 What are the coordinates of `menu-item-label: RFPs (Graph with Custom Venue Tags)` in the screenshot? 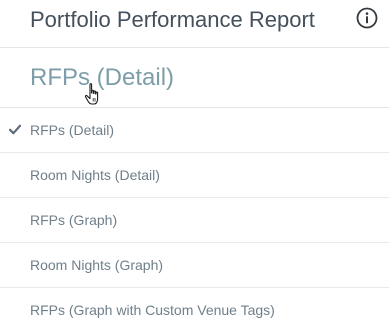 It's located at (152, 310).